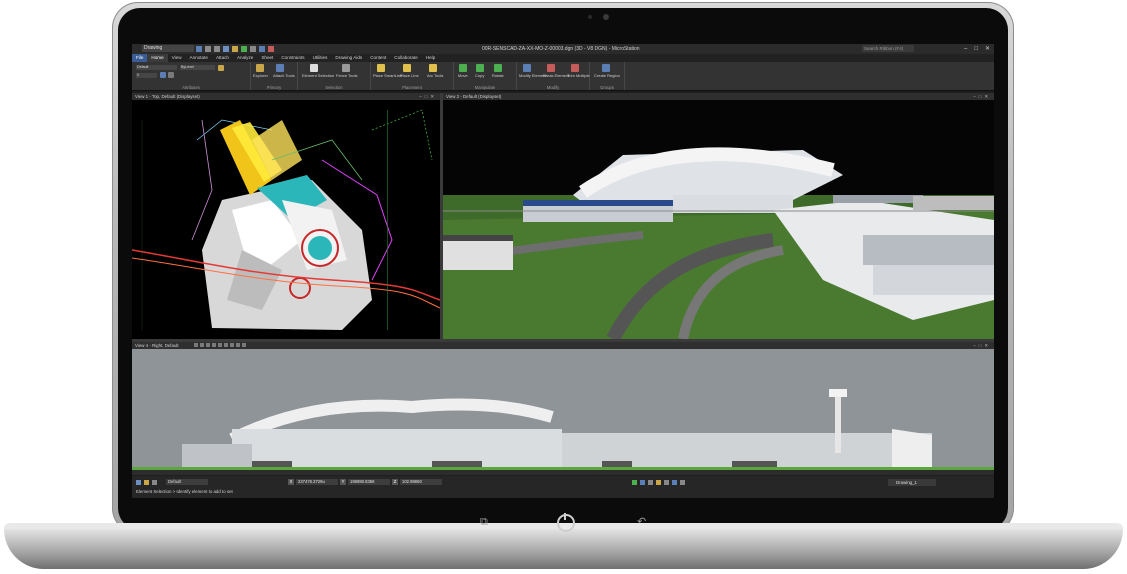  I want to click on fence-tools-label: Fence Tools, so click(347, 75).